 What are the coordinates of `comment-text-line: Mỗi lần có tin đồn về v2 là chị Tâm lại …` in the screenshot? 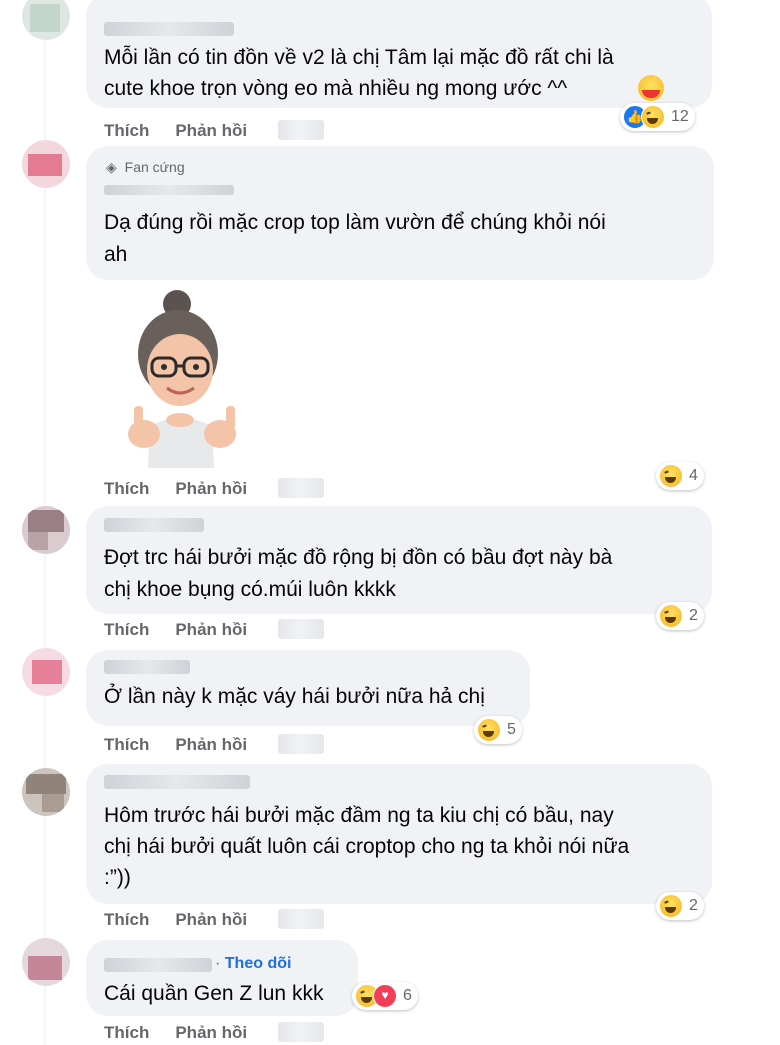 It's located at (359, 57).